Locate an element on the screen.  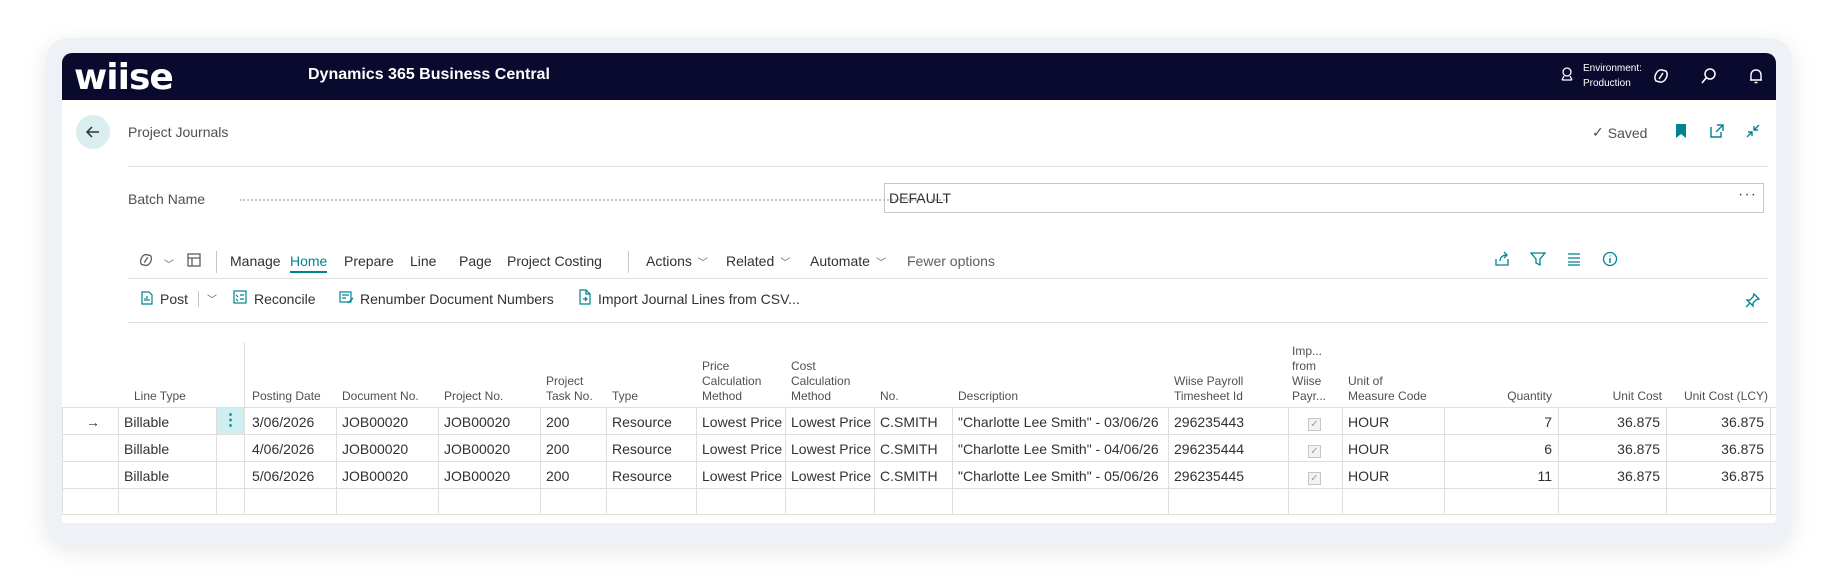
header-posting-date: Posting Date is located at coordinates (286, 396).